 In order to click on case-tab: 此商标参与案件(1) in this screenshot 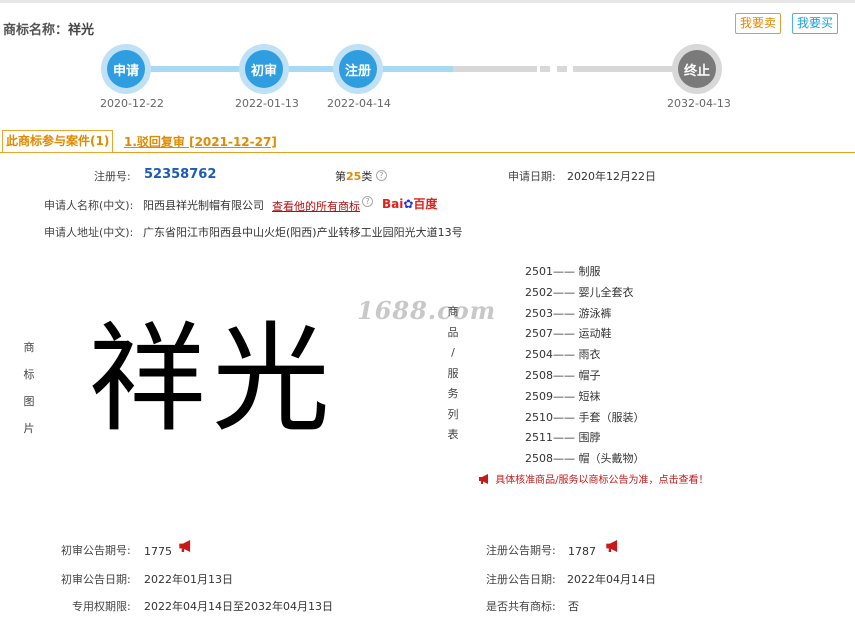, I will do `click(58, 141)`.